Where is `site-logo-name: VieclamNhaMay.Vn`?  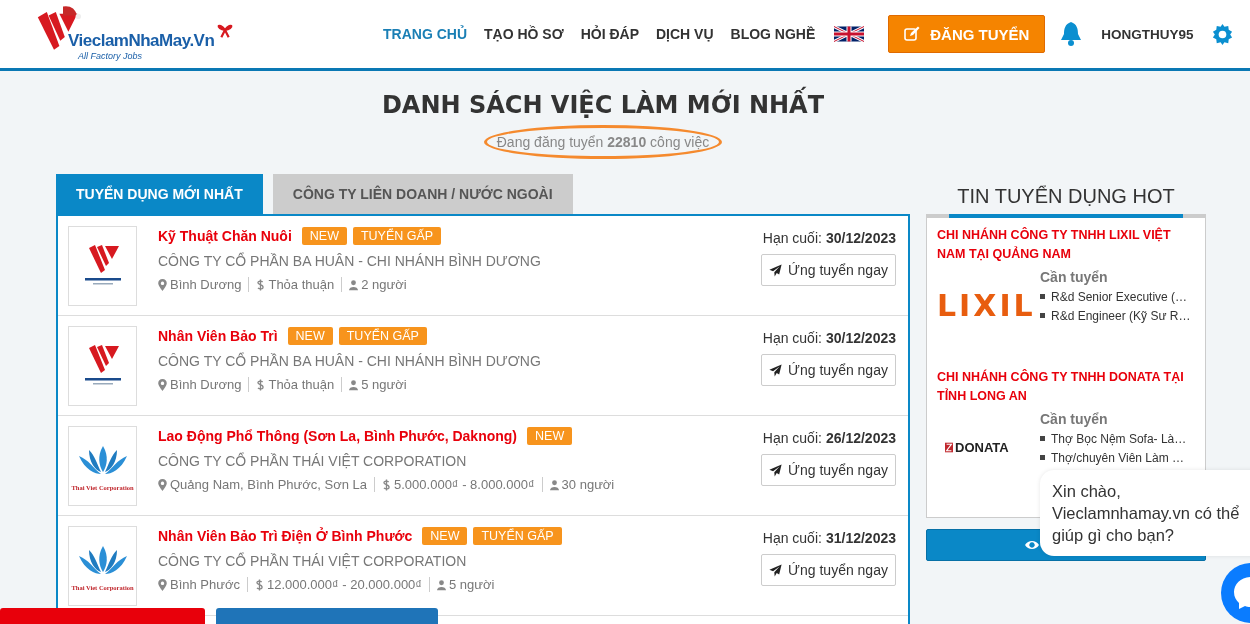
site-logo-name: VieclamNhaMay.Vn is located at coordinates (141, 41).